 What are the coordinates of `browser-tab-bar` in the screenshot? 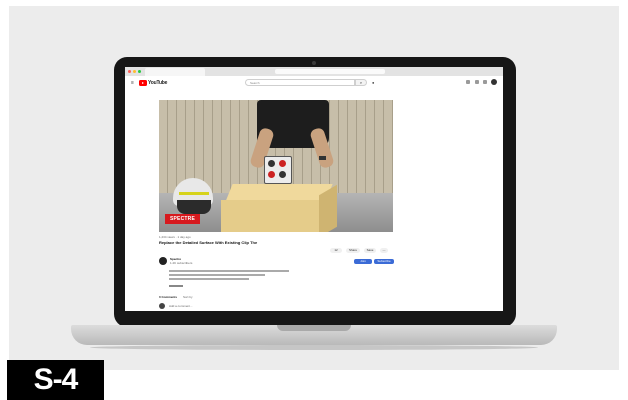 It's located at (314, 71).